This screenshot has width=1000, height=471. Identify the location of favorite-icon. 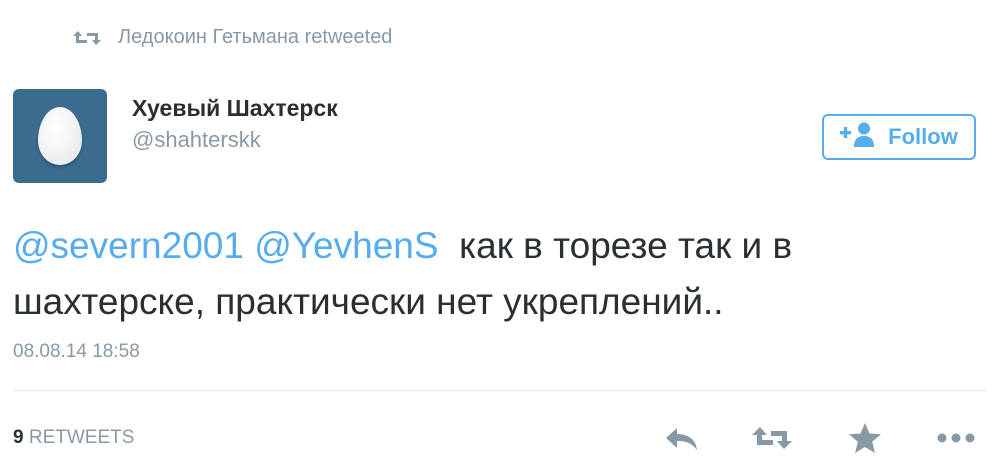
(865, 438).